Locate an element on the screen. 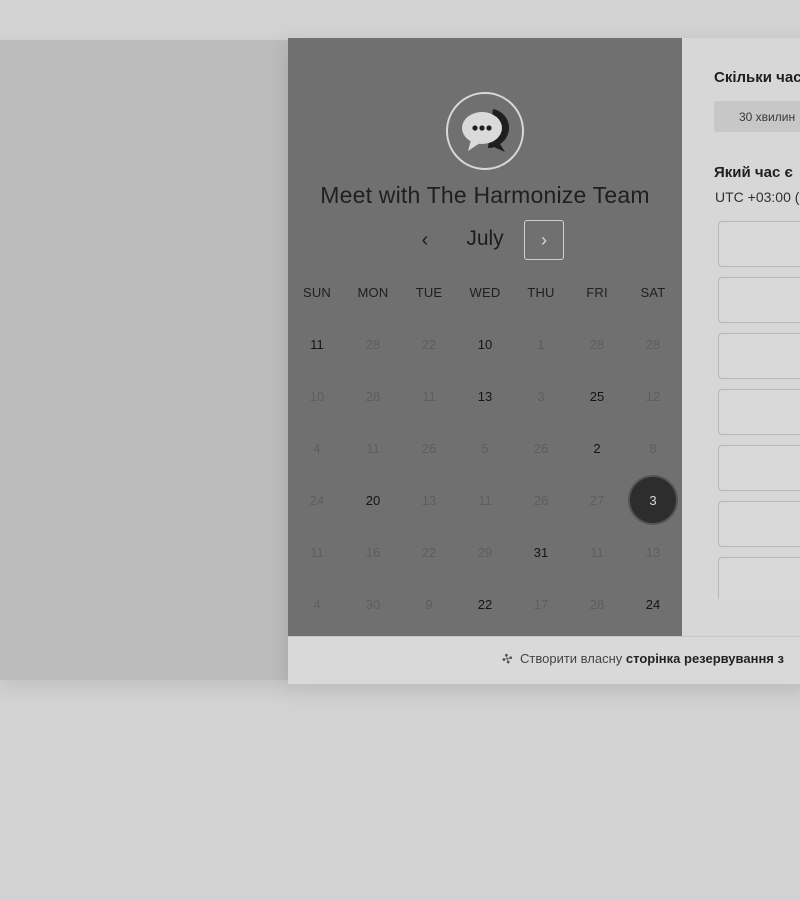 The height and width of the screenshot is (900, 800). month-navigation: ‹ July › is located at coordinates (485, 240).